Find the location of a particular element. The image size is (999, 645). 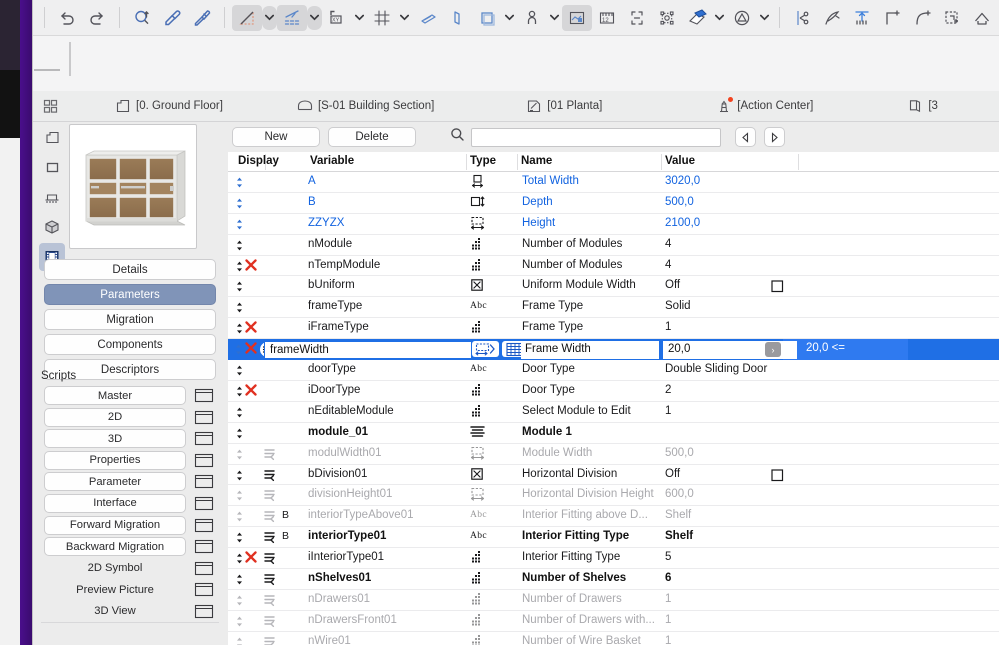

perpendicular-icon is located at coordinates (457, 18).